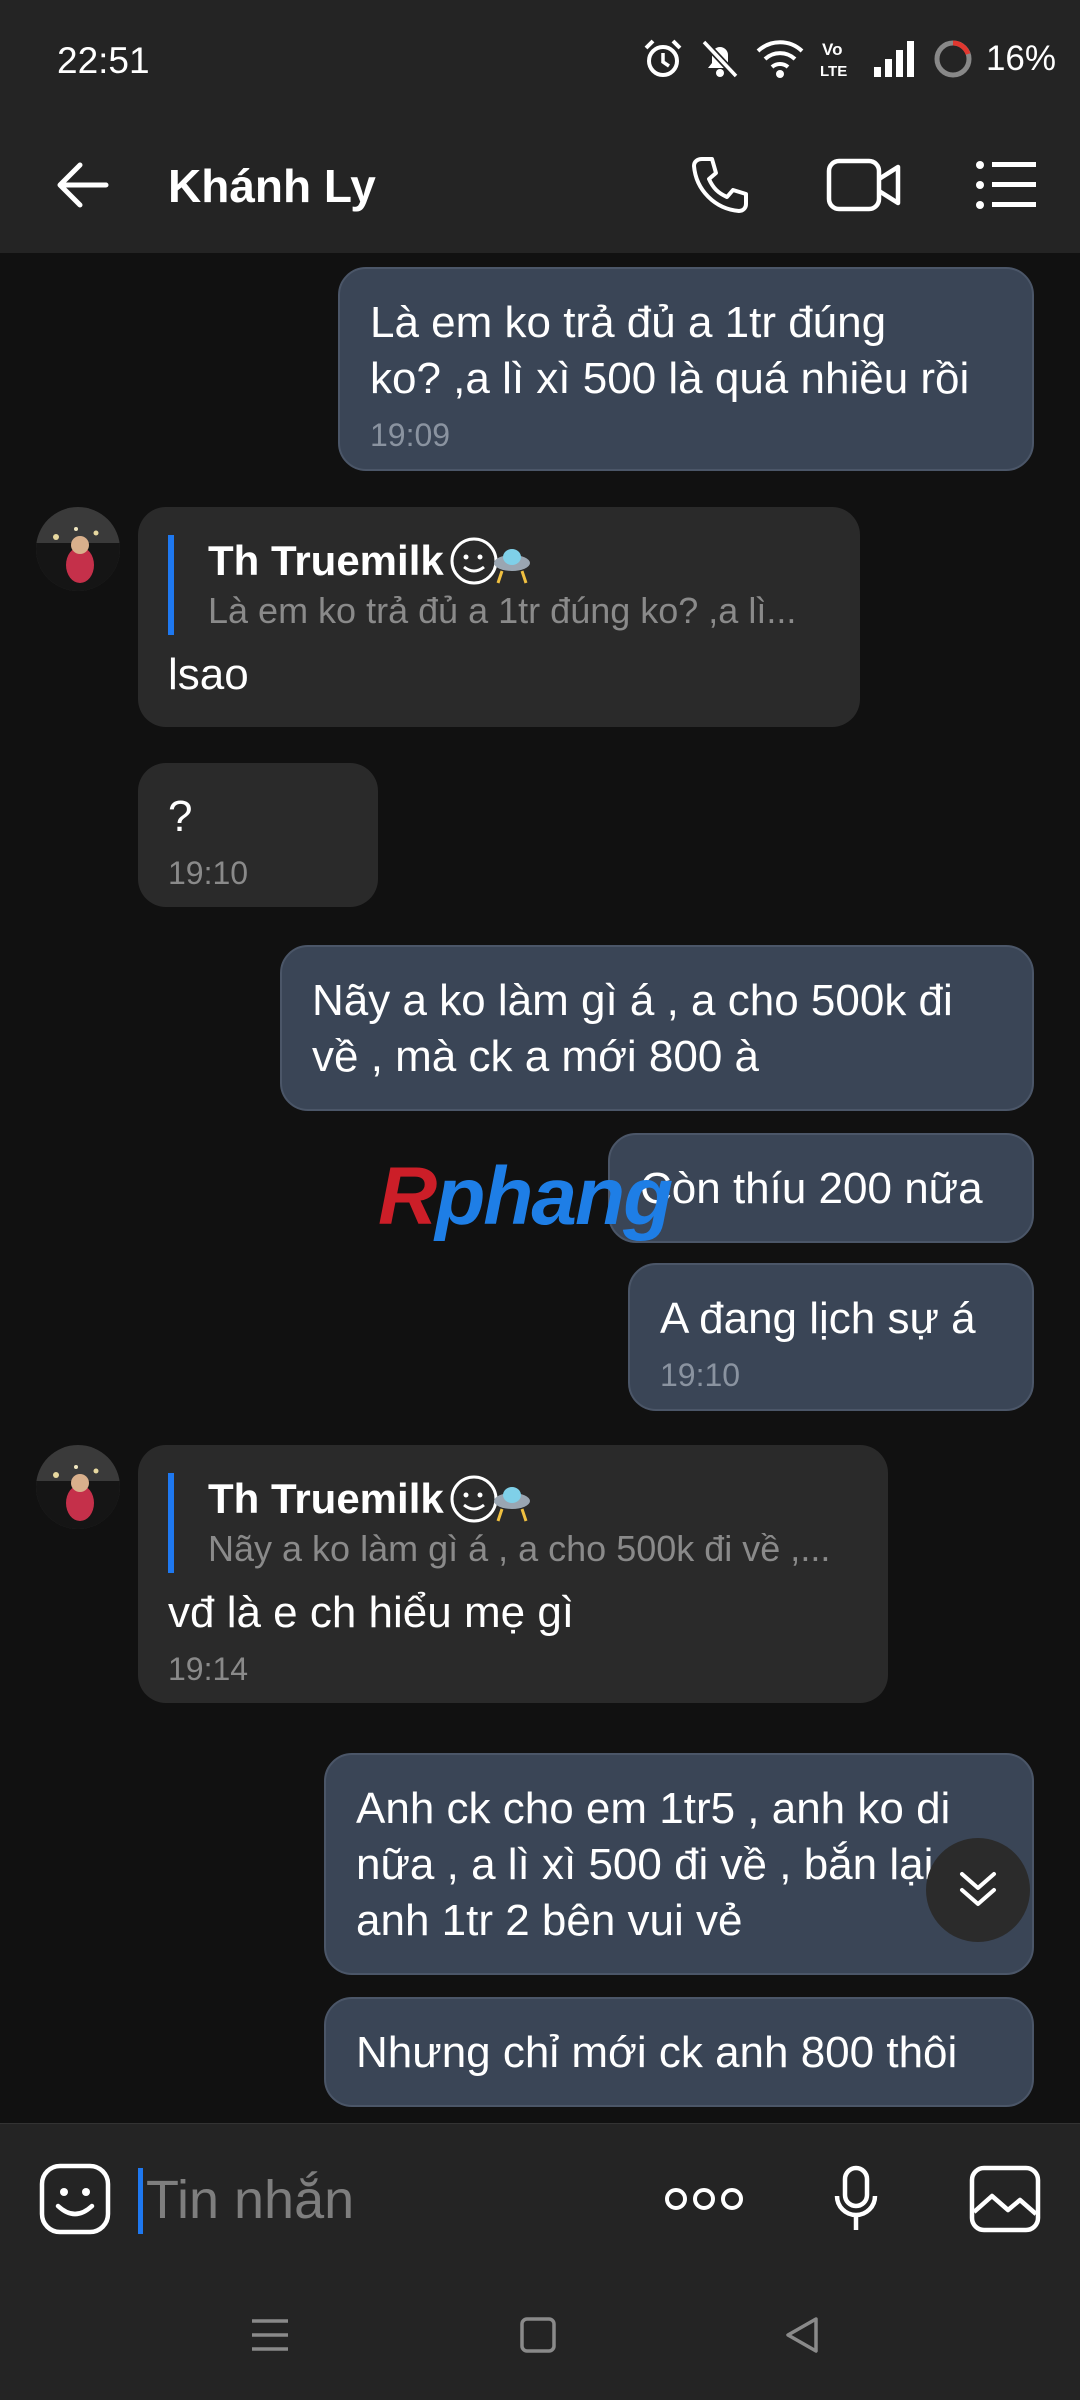  Describe the element at coordinates (140, 2201) in the screenshot. I see `text-caret` at that location.